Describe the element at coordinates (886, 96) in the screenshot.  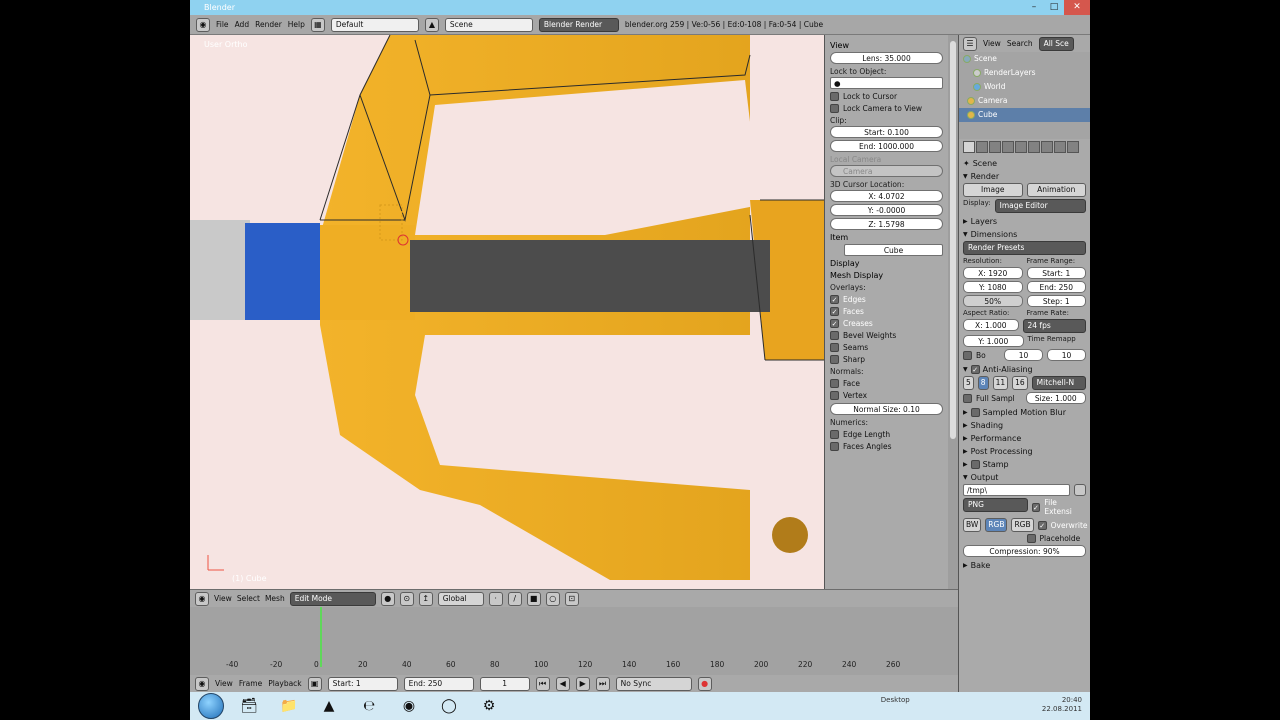
I see `lock-cursor-checkbox: Lock to Cursor` at that location.